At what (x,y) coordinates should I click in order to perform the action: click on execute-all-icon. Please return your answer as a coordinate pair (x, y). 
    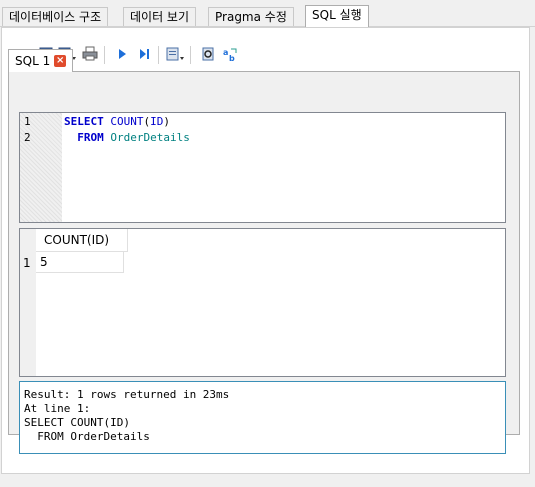
    Looking at the image, I should click on (122, 54).